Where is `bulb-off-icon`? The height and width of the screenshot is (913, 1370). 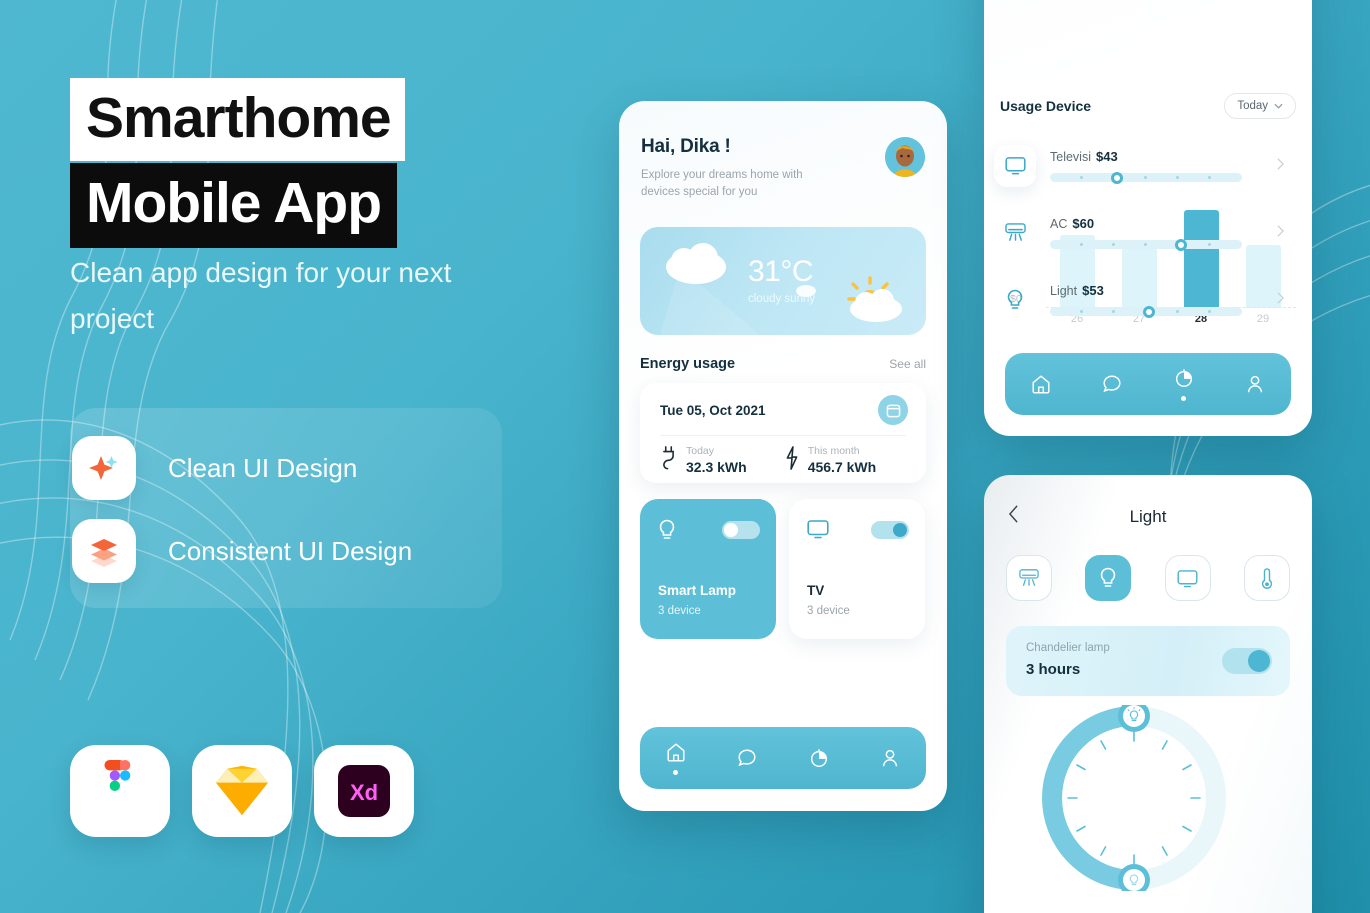 bulb-off-icon is located at coordinates (1134, 880).